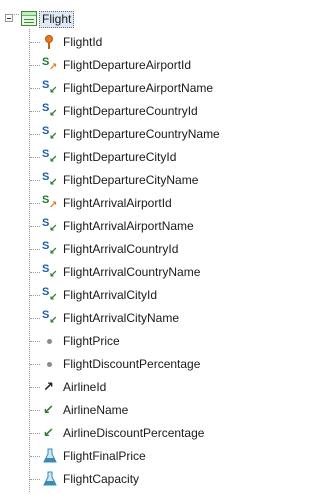  I want to click on tree-item: S ↙ FlightArrivalCityId, so click(135, 295).